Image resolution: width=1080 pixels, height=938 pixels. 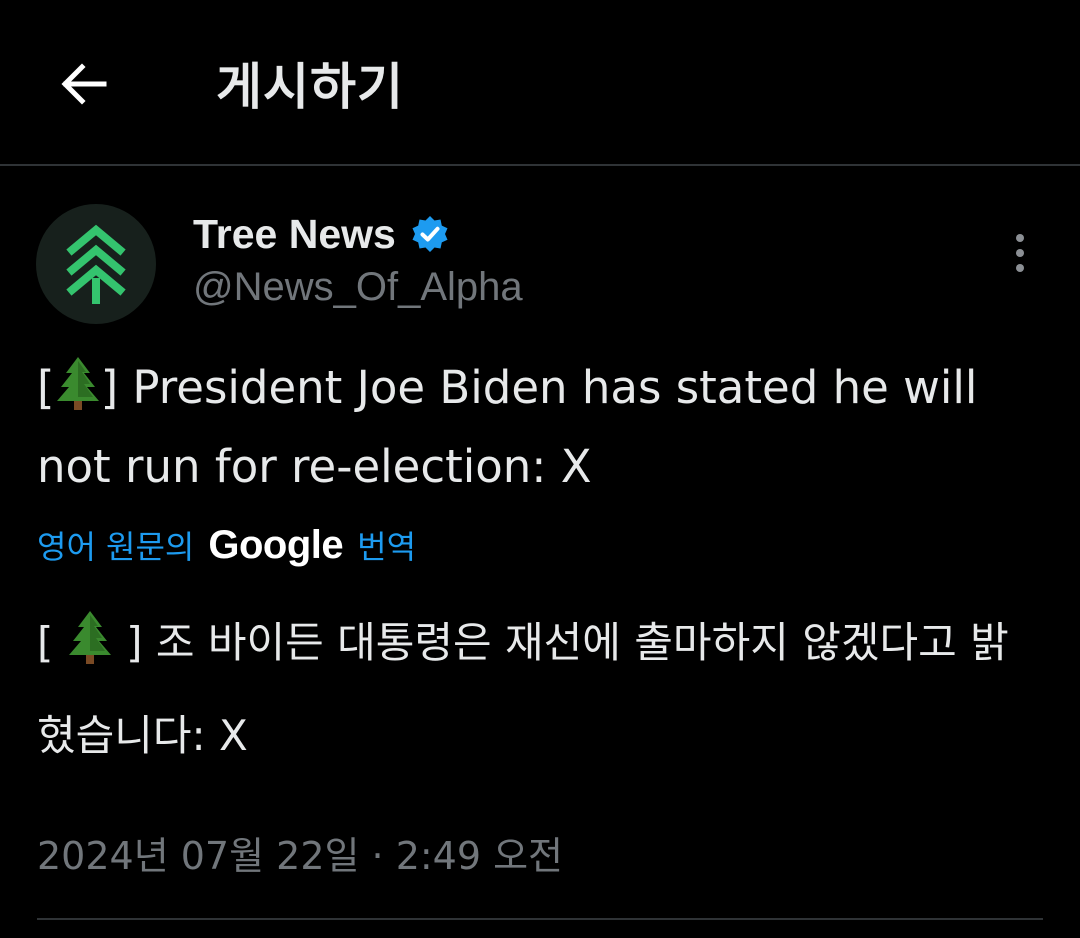 What do you see at coordinates (294, 234) in the screenshot?
I see `author-name: Tree News` at bounding box center [294, 234].